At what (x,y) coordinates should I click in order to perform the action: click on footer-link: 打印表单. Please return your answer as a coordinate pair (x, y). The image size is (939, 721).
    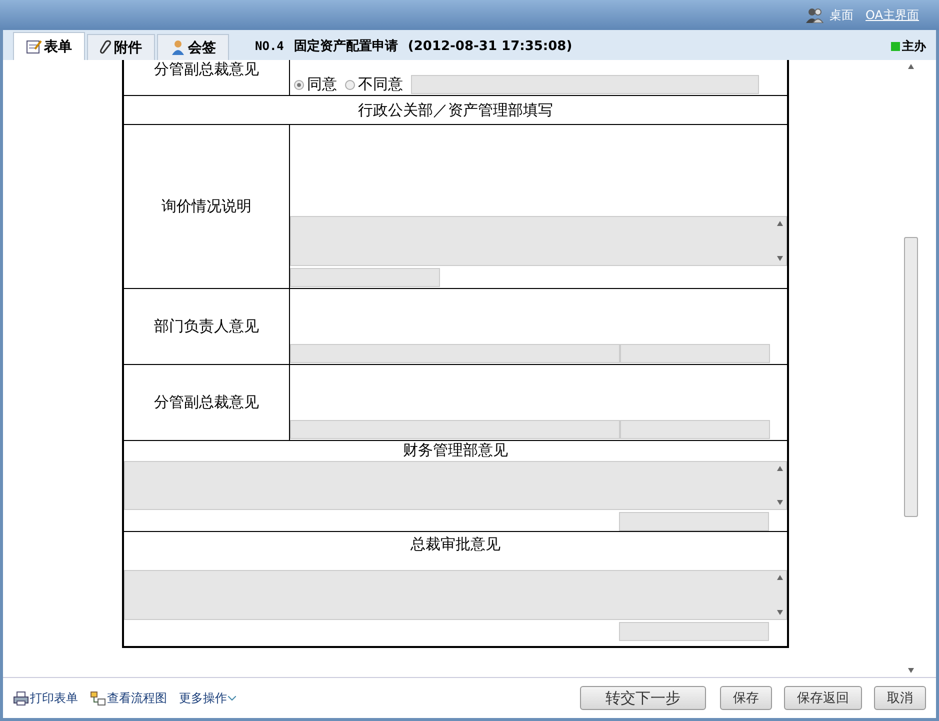
    Looking at the image, I should click on (45, 698).